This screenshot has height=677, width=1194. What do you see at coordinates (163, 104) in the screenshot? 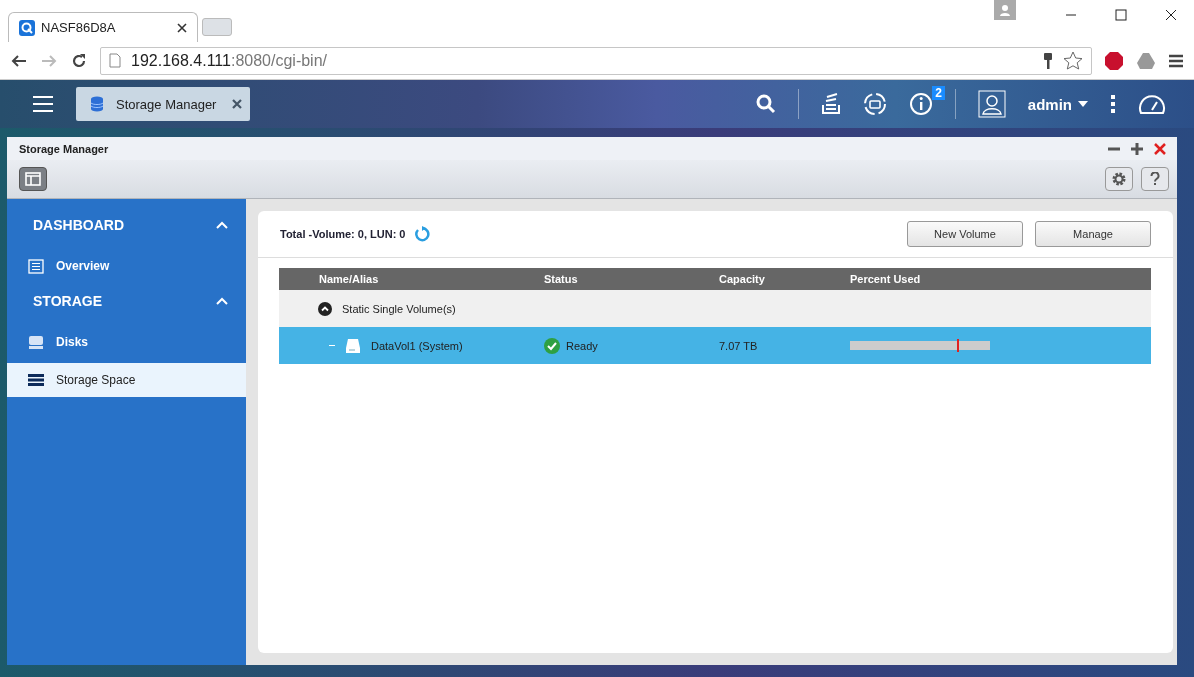
I see `app-tab: Storage Manager` at bounding box center [163, 104].